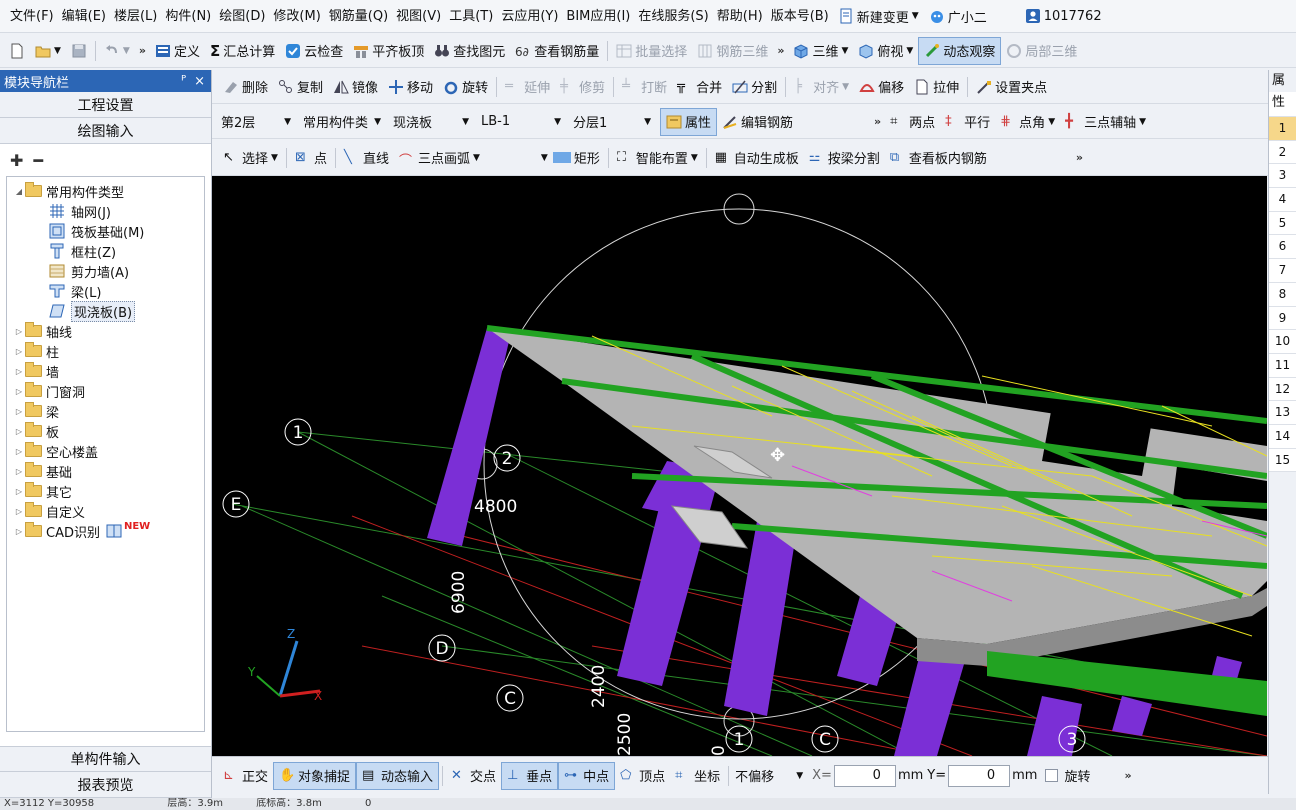  I want to click on tree-node-frame-column: 框柱(Z), so click(105, 251).